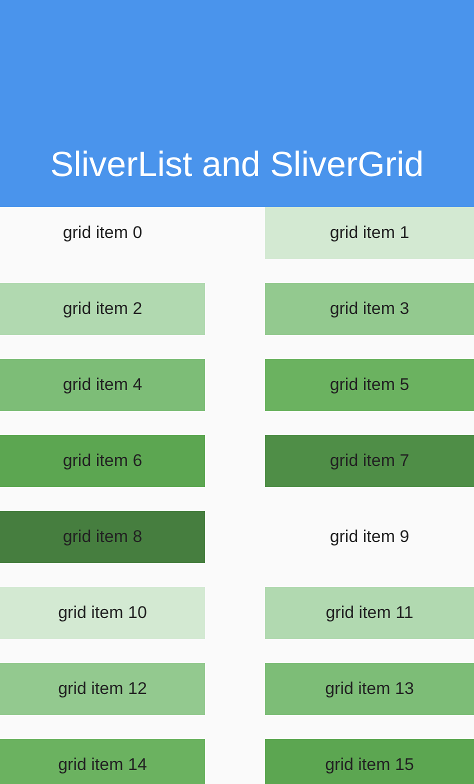  I want to click on grid-tile: grid item 11, so click(369, 613).